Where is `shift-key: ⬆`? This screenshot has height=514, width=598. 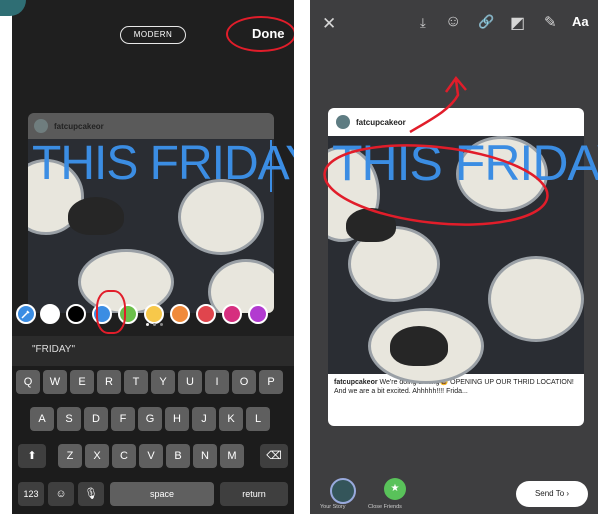 shift-key: ⬆ is located at coordinates (32, 456).